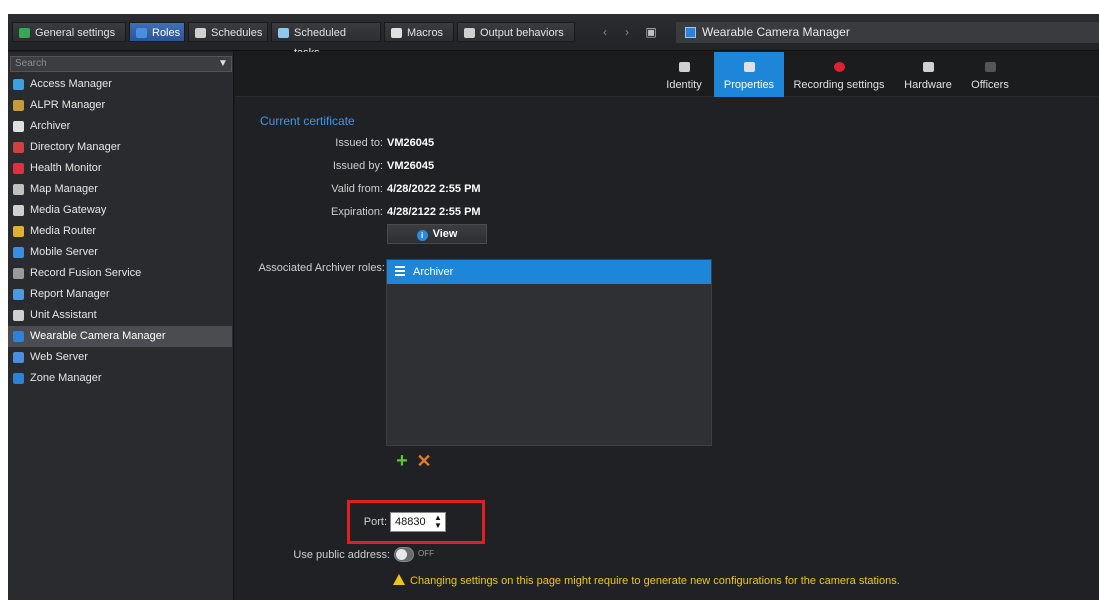 The image size is (1099, 600). Describe the element at coordinates (18, 168) in the screenshot. I see `health-monitor-icon` at that location.